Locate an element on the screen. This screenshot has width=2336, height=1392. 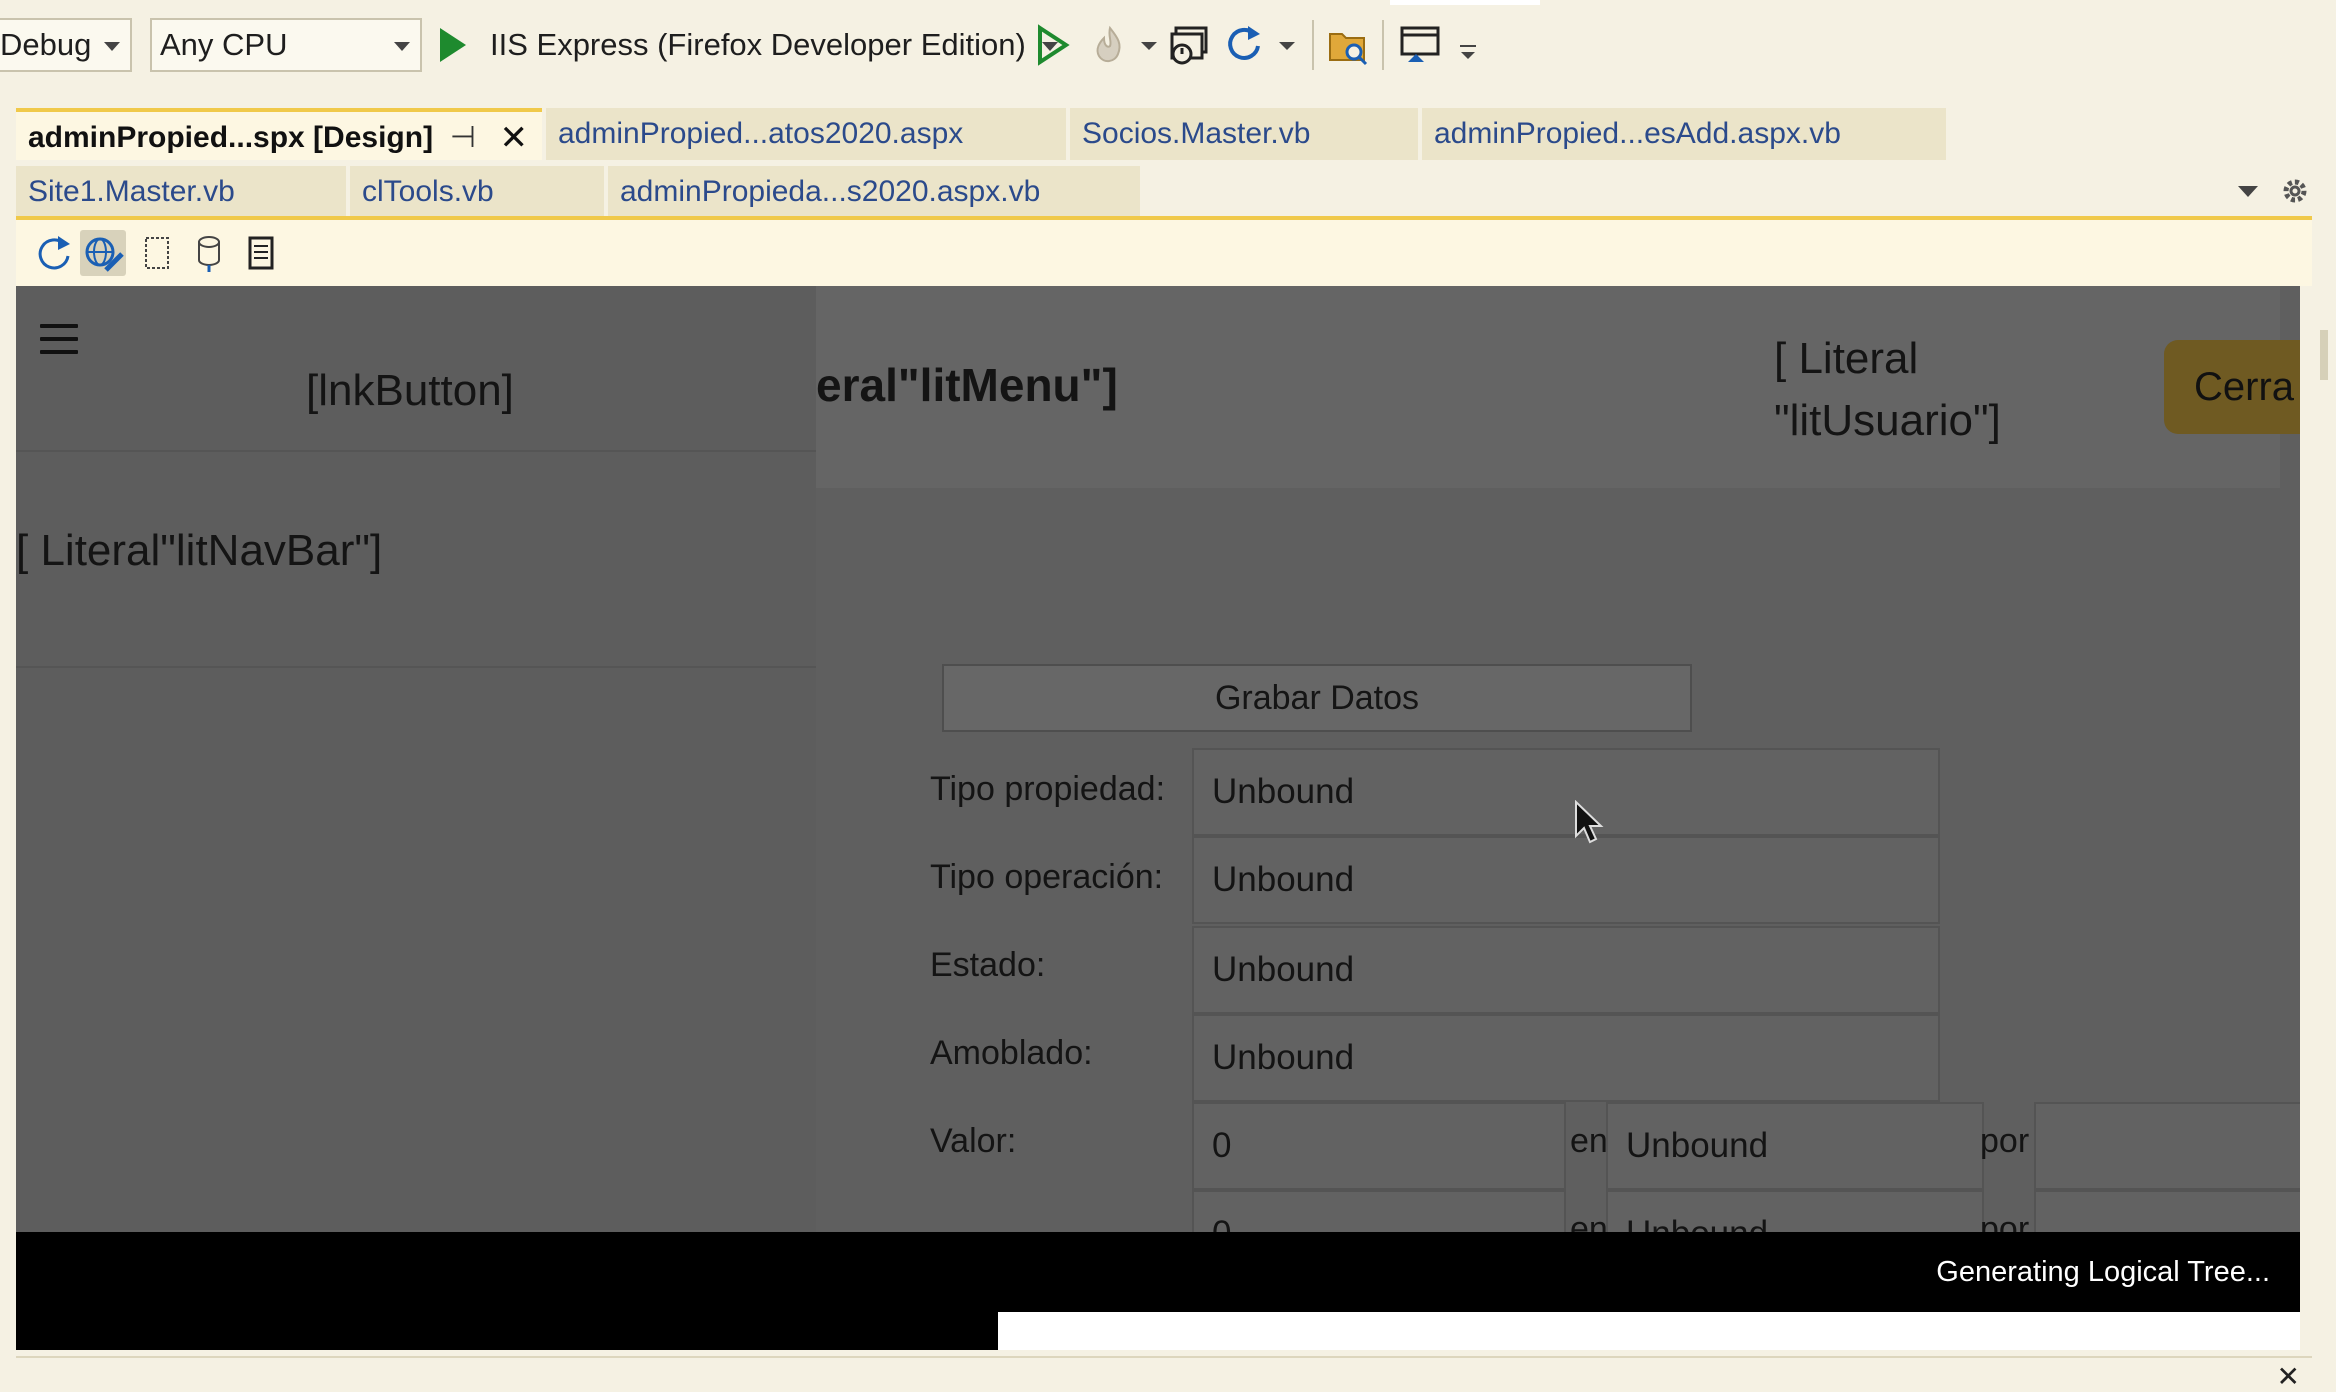
outer-scrollbar is located at coordinates (2324, 355).